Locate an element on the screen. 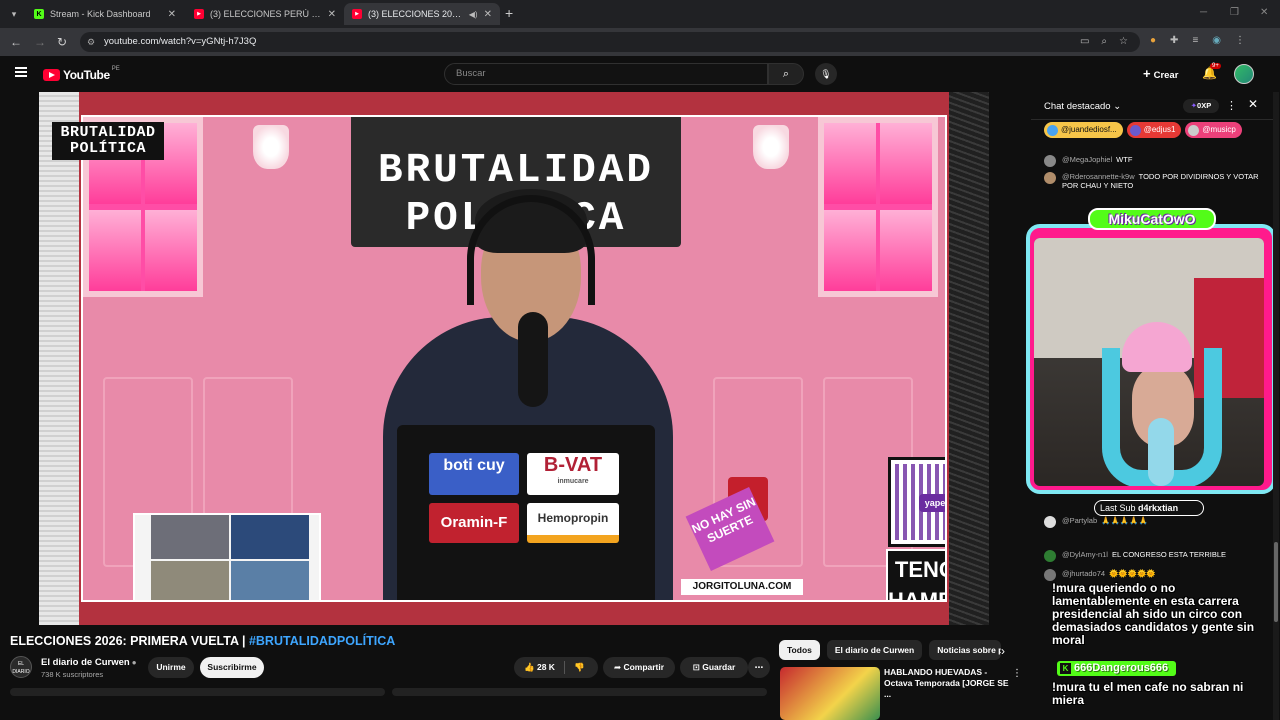  subscribe-button: Suscribirme is located at coordinates (232, 667).